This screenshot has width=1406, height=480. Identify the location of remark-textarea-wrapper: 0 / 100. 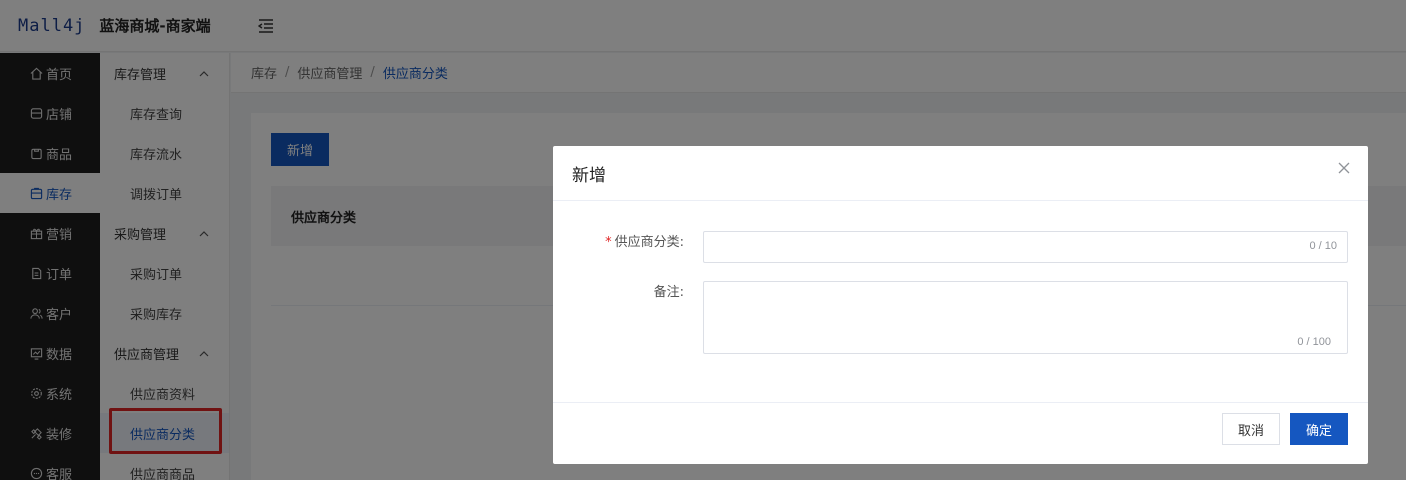
(1025, 317).